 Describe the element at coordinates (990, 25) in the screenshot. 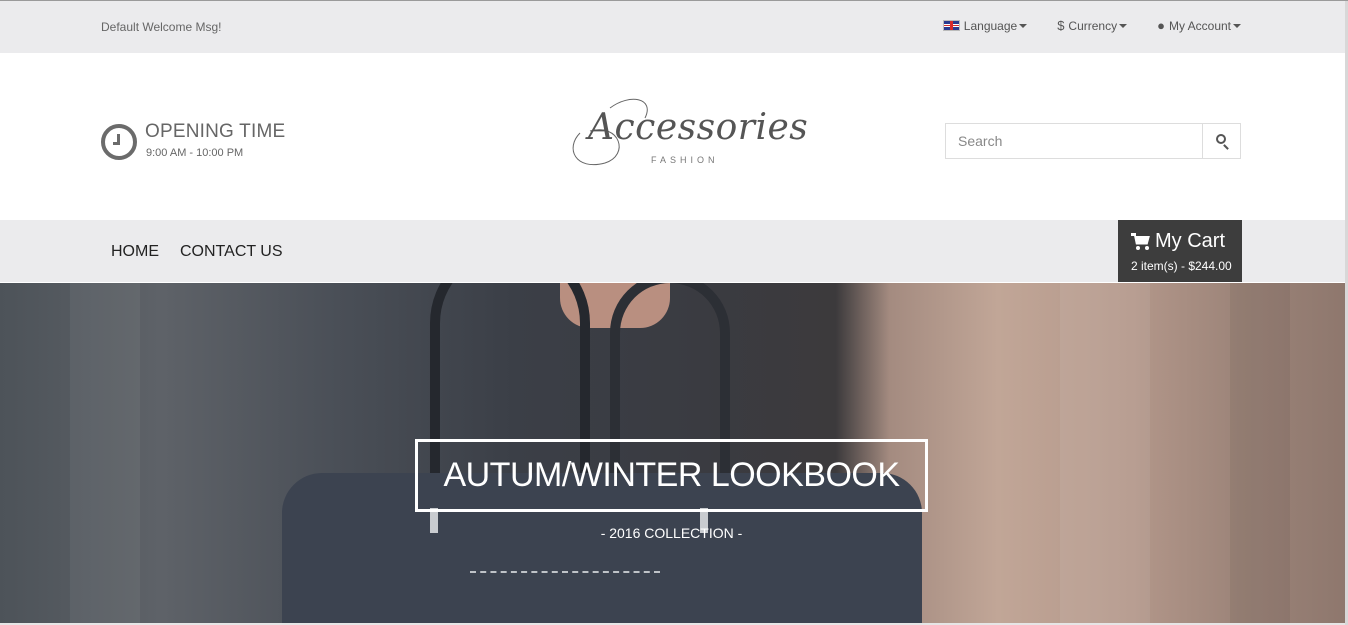

I see `language-label: Language` at that location.